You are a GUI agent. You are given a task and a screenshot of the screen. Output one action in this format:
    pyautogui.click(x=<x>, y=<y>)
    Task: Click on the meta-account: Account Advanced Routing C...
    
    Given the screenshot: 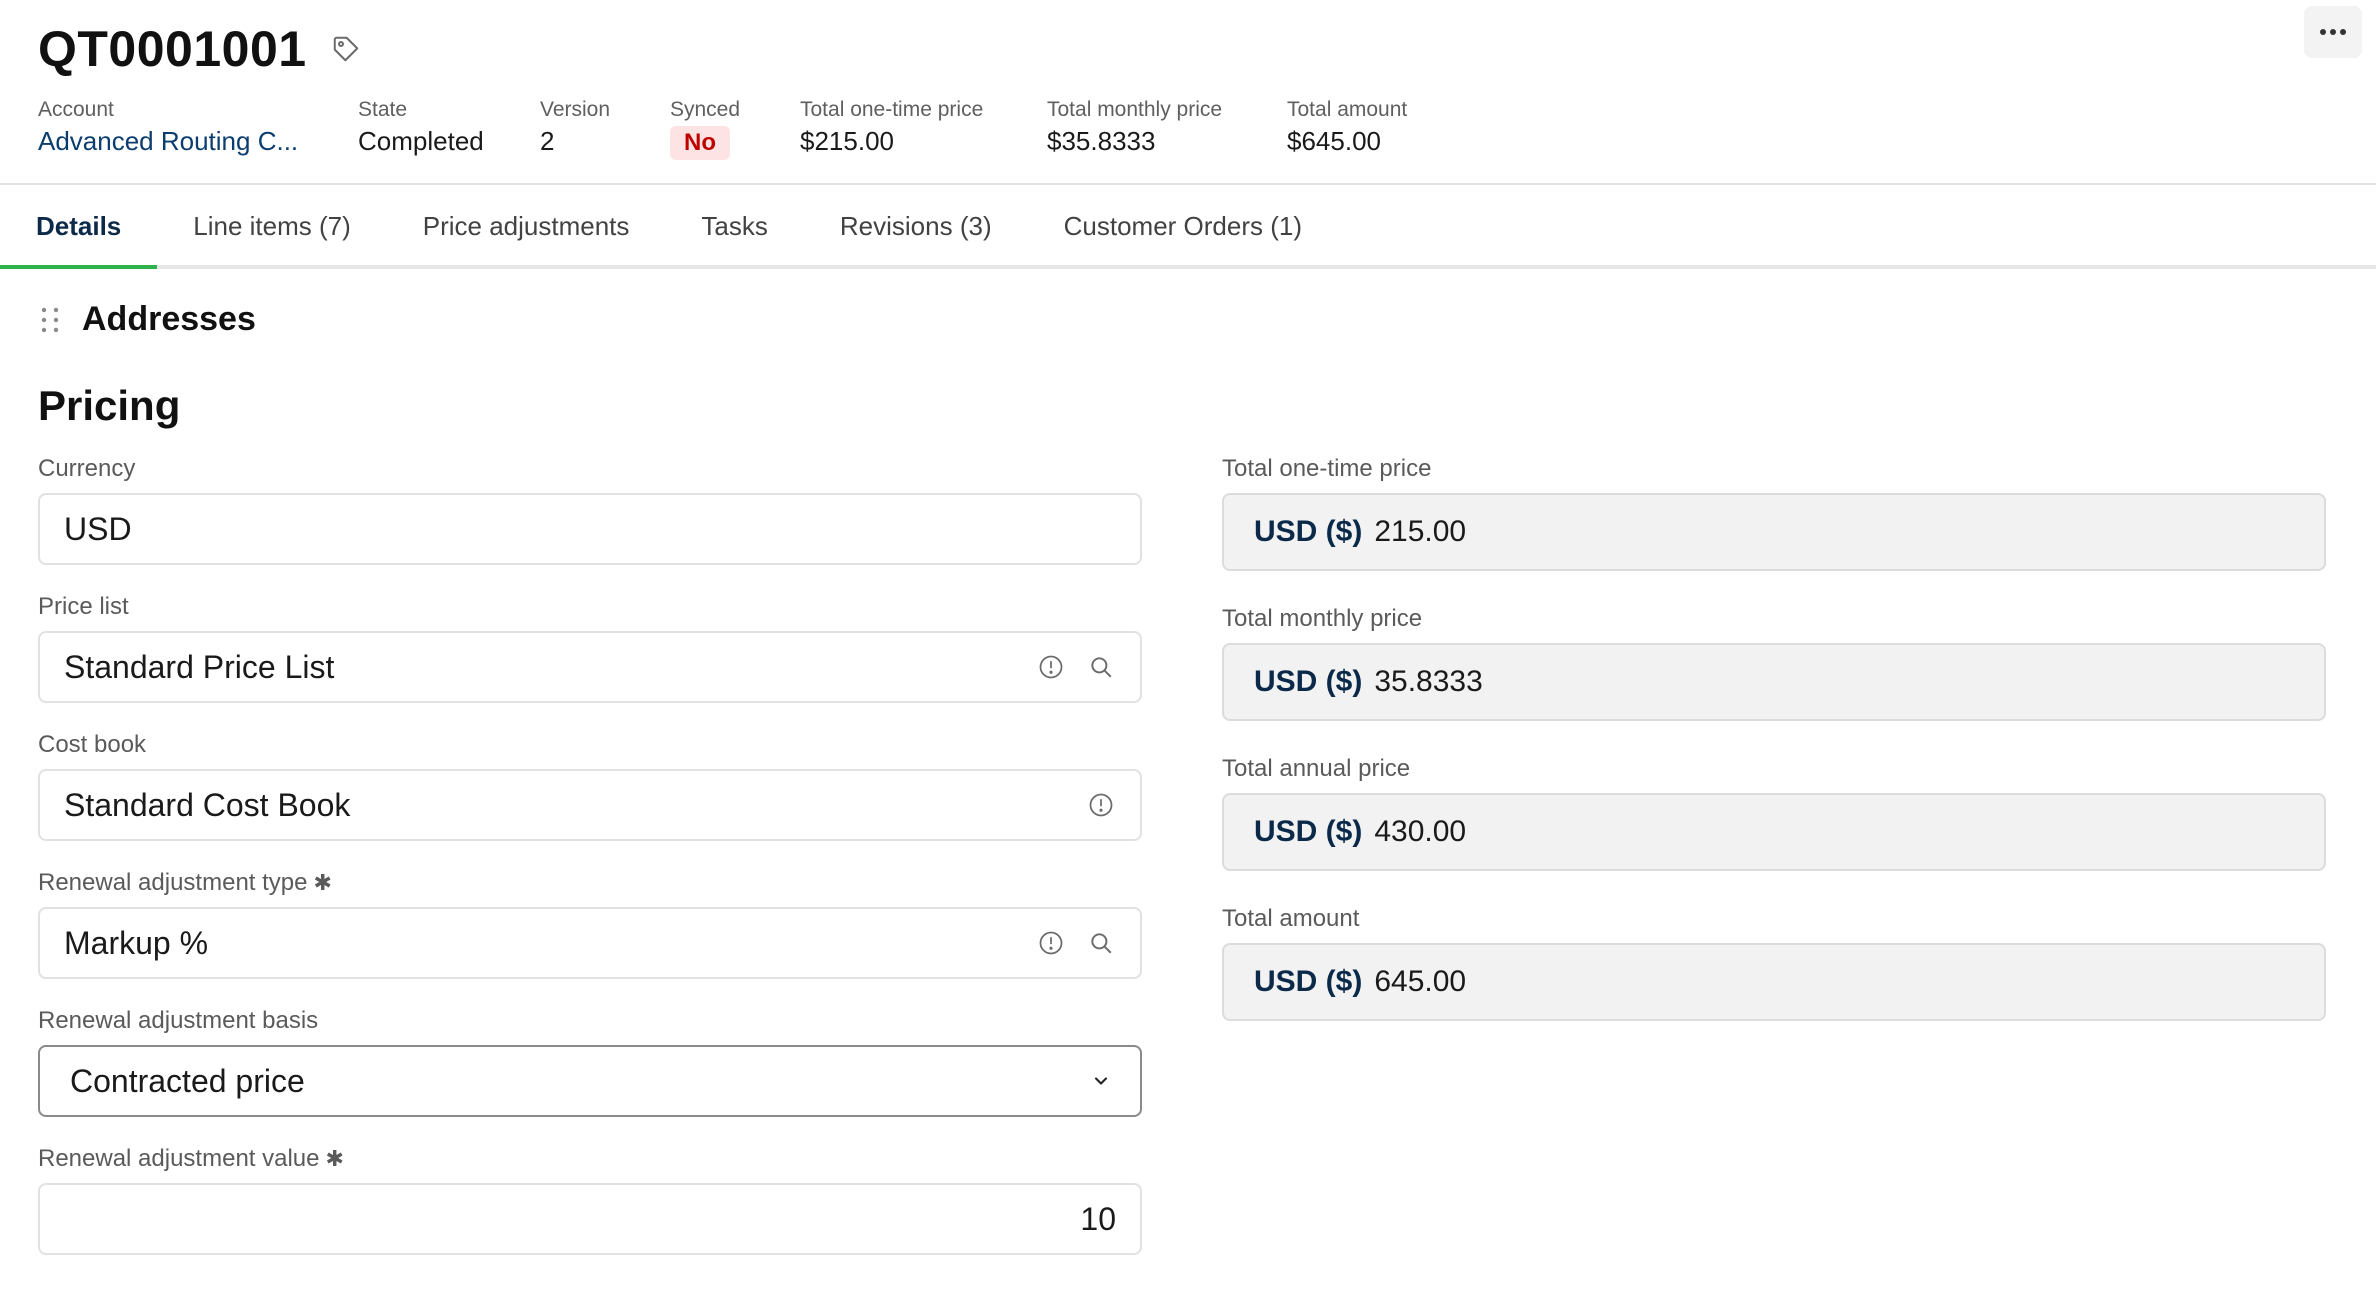 What is the action you would take?
    pyautogui.click(x=198, y=129)
    